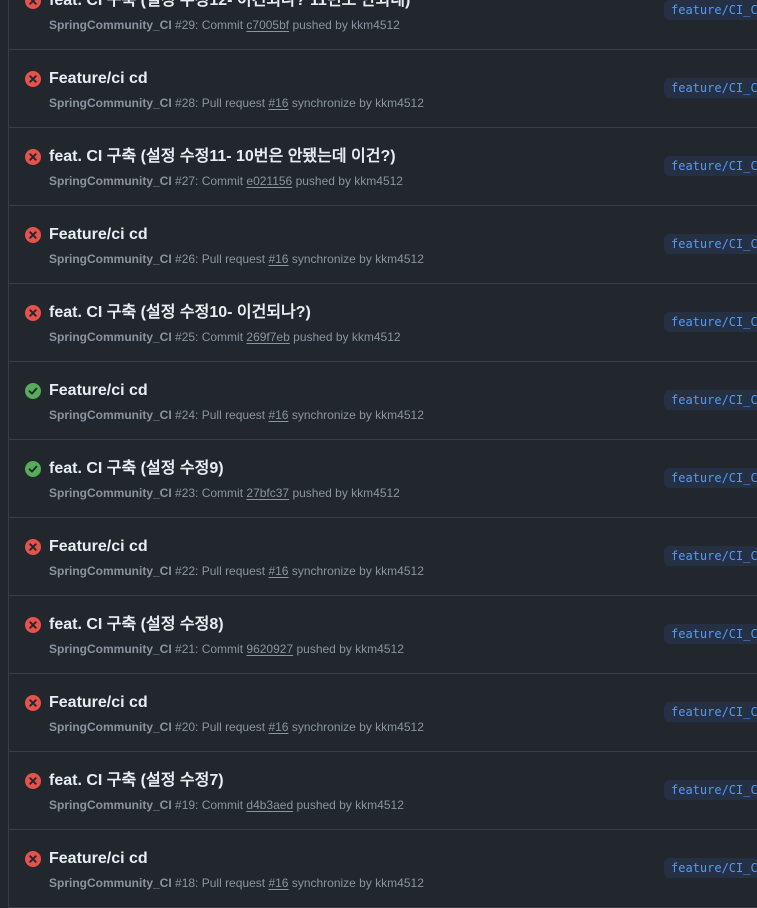 This screenshot has height=908, width=757. I want to click on run-title: feat. CI 구축 (설정 수정10- 이건되나?), so click(180, 313).